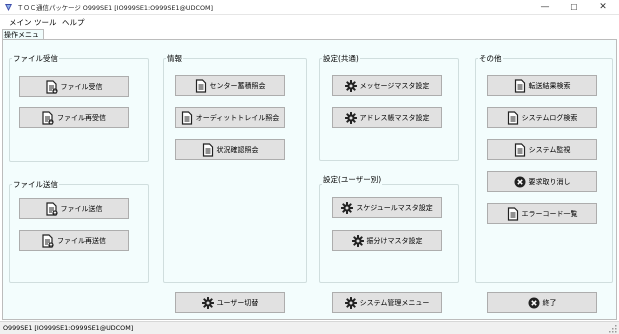 This screenshot has height=334, width=619. What do you see at coordinates (81, 240) in the screenshot?
I see `file-resend-label: ファイル再送信` at bounding box center [81, 240].